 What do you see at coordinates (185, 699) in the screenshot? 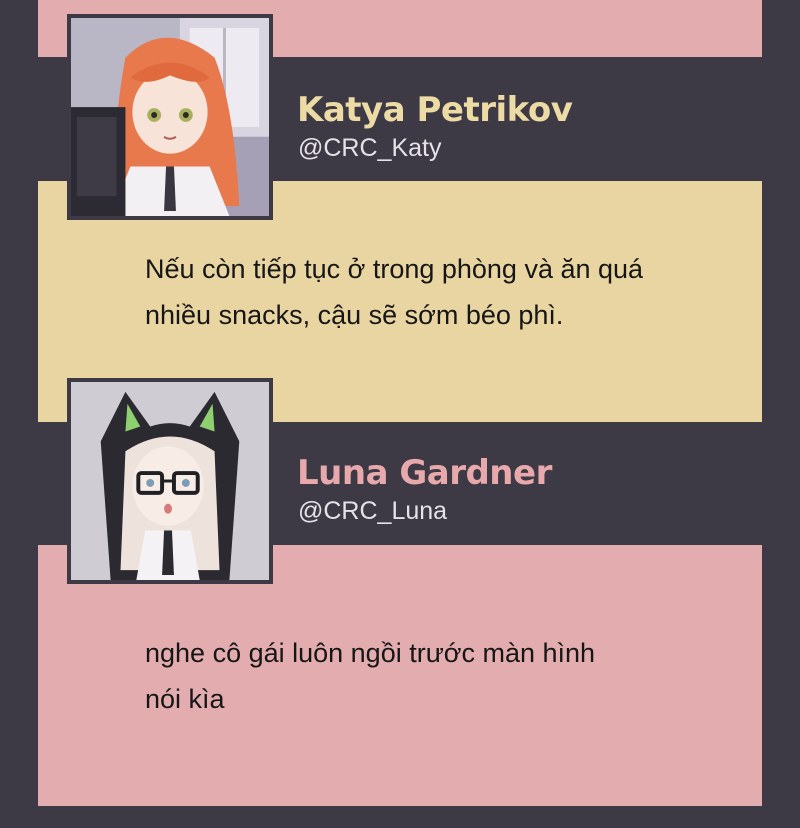
I see `message-line: nói kìa` at bounding box center [185, 699].